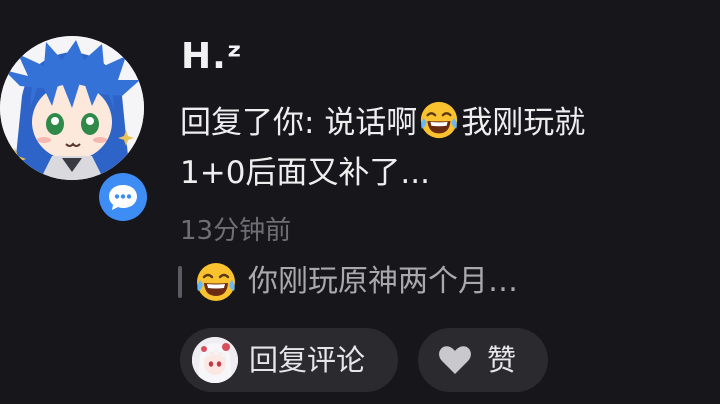  I want to click on like-label: 赞, so click(502, 360).